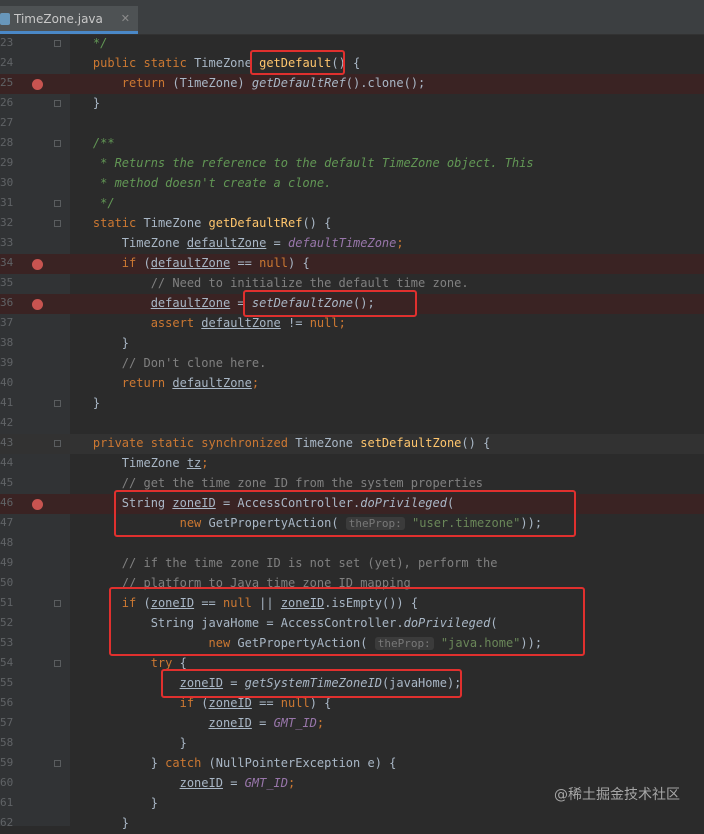 This screenshot has width=704, height=834. Describe the element at coordinates (7, 542) in the screenshot. I see `line-number: 48` at that location.